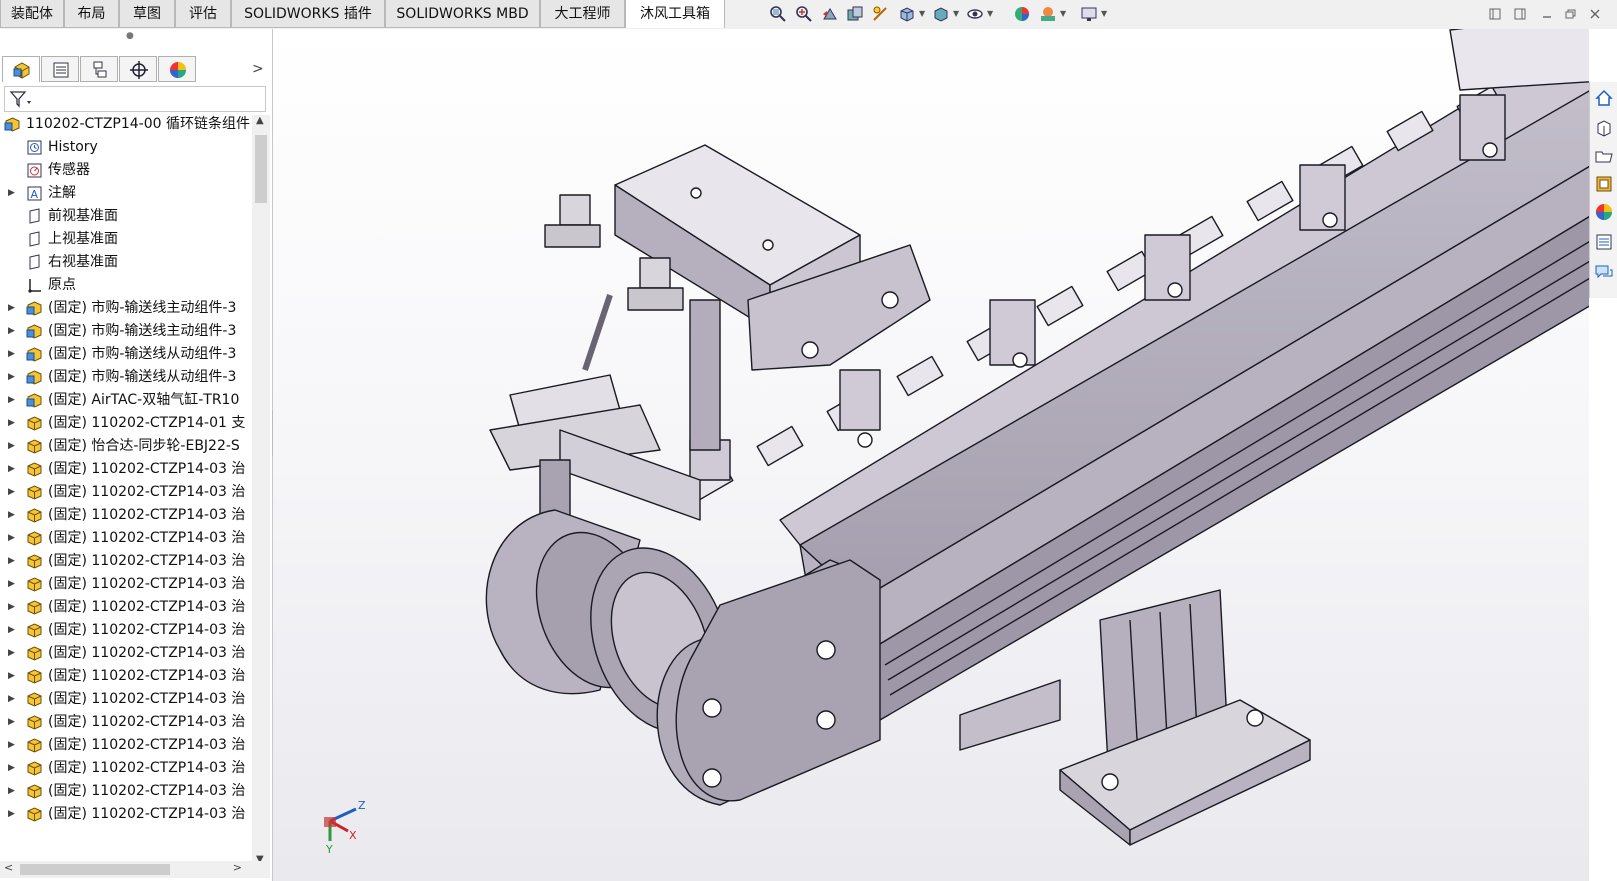 The width and height of the screenshot is (1617, 881). I want to click on tree-item: ▶ A 注解, so click(126, 193).